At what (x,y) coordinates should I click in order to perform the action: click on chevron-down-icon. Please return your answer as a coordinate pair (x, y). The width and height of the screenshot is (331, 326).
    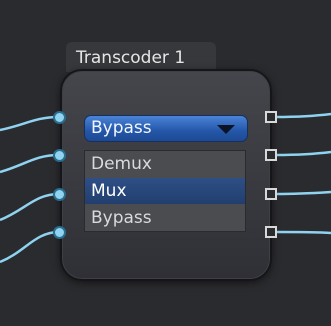
    Looking at the image, I should click on (226, 129).